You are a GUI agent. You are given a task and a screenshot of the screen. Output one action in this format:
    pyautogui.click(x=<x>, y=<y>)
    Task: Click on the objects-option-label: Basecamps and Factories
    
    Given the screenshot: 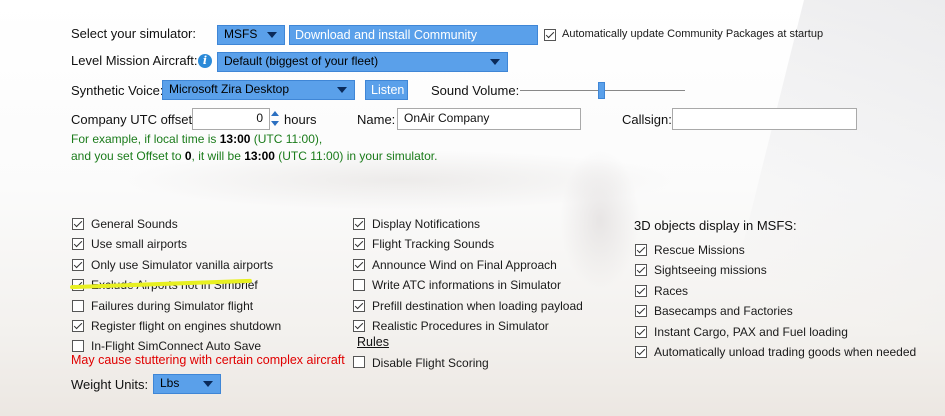 What is the action you would take?
    pyautogui.click(x=723, y=311)
    